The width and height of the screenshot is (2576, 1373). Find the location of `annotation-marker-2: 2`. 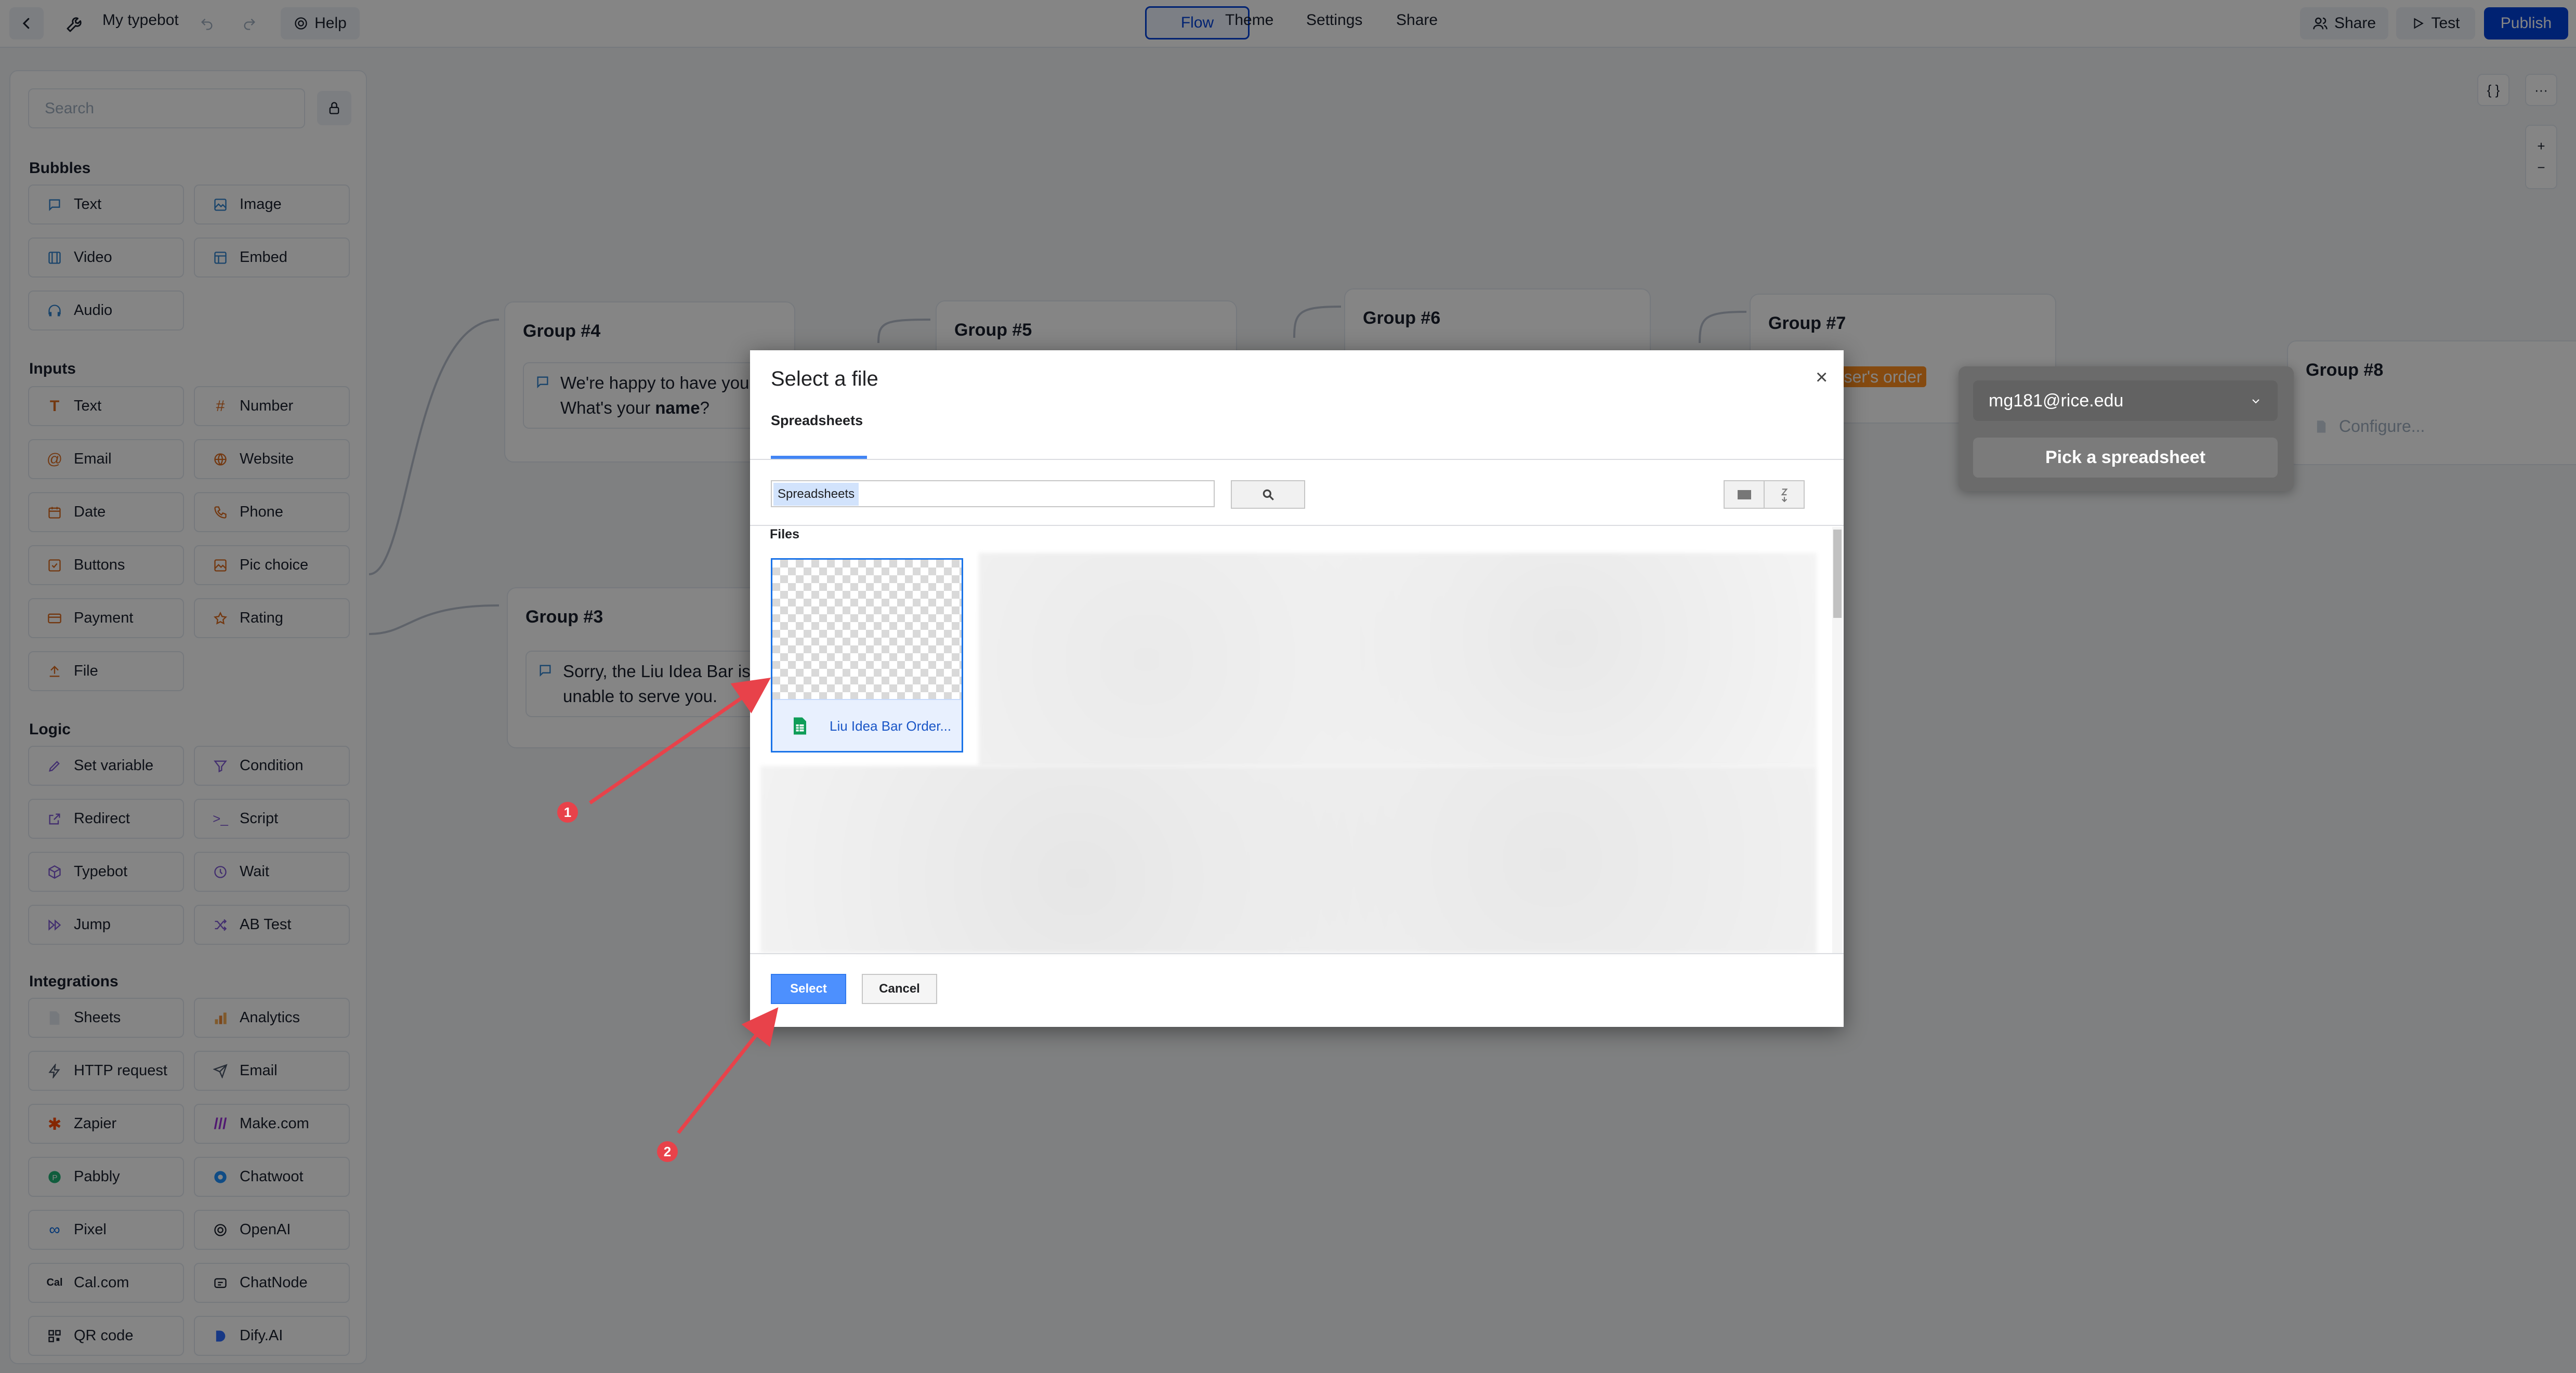

annotation-marker-2: 2 is located at coordinates (667, 1151).